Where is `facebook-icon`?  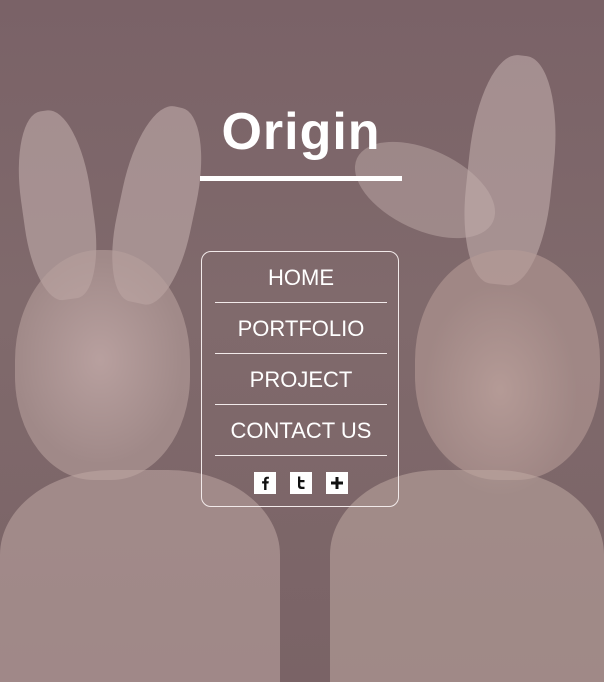 facebook-icon is located at coordinates (265, 483).